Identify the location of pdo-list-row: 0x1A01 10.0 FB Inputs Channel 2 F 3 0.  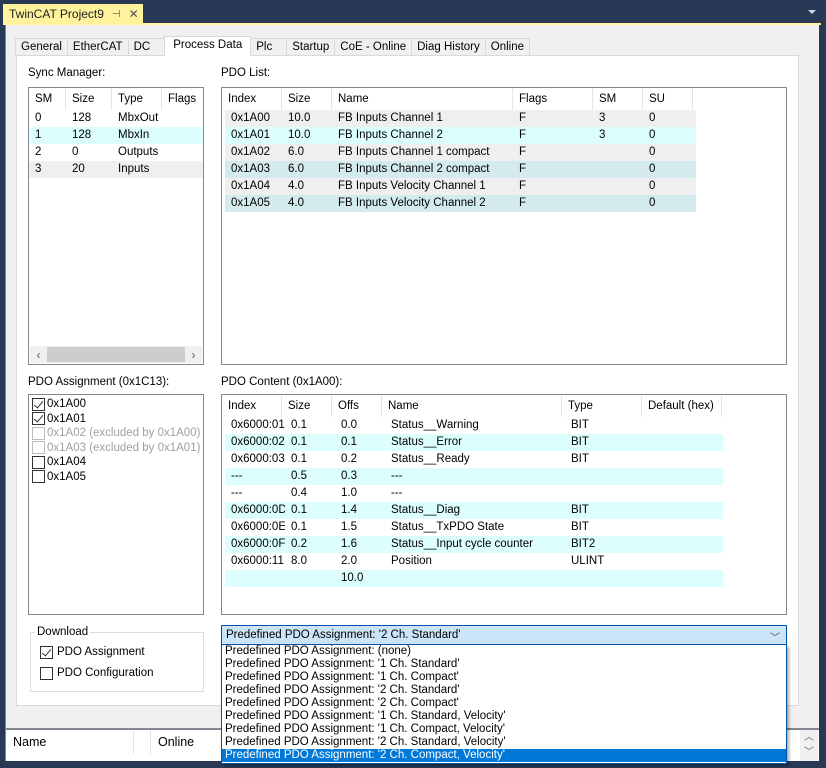
(460, 135).